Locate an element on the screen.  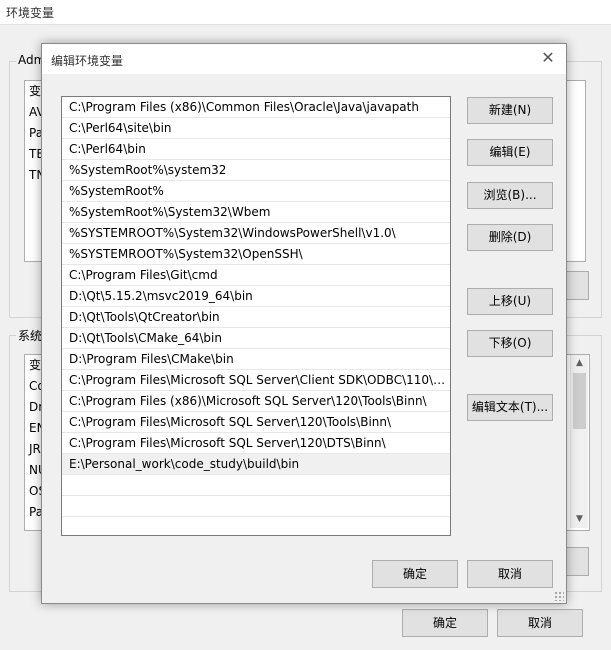
move-down-button: 下移(O) is located at coordinates (510, 343).